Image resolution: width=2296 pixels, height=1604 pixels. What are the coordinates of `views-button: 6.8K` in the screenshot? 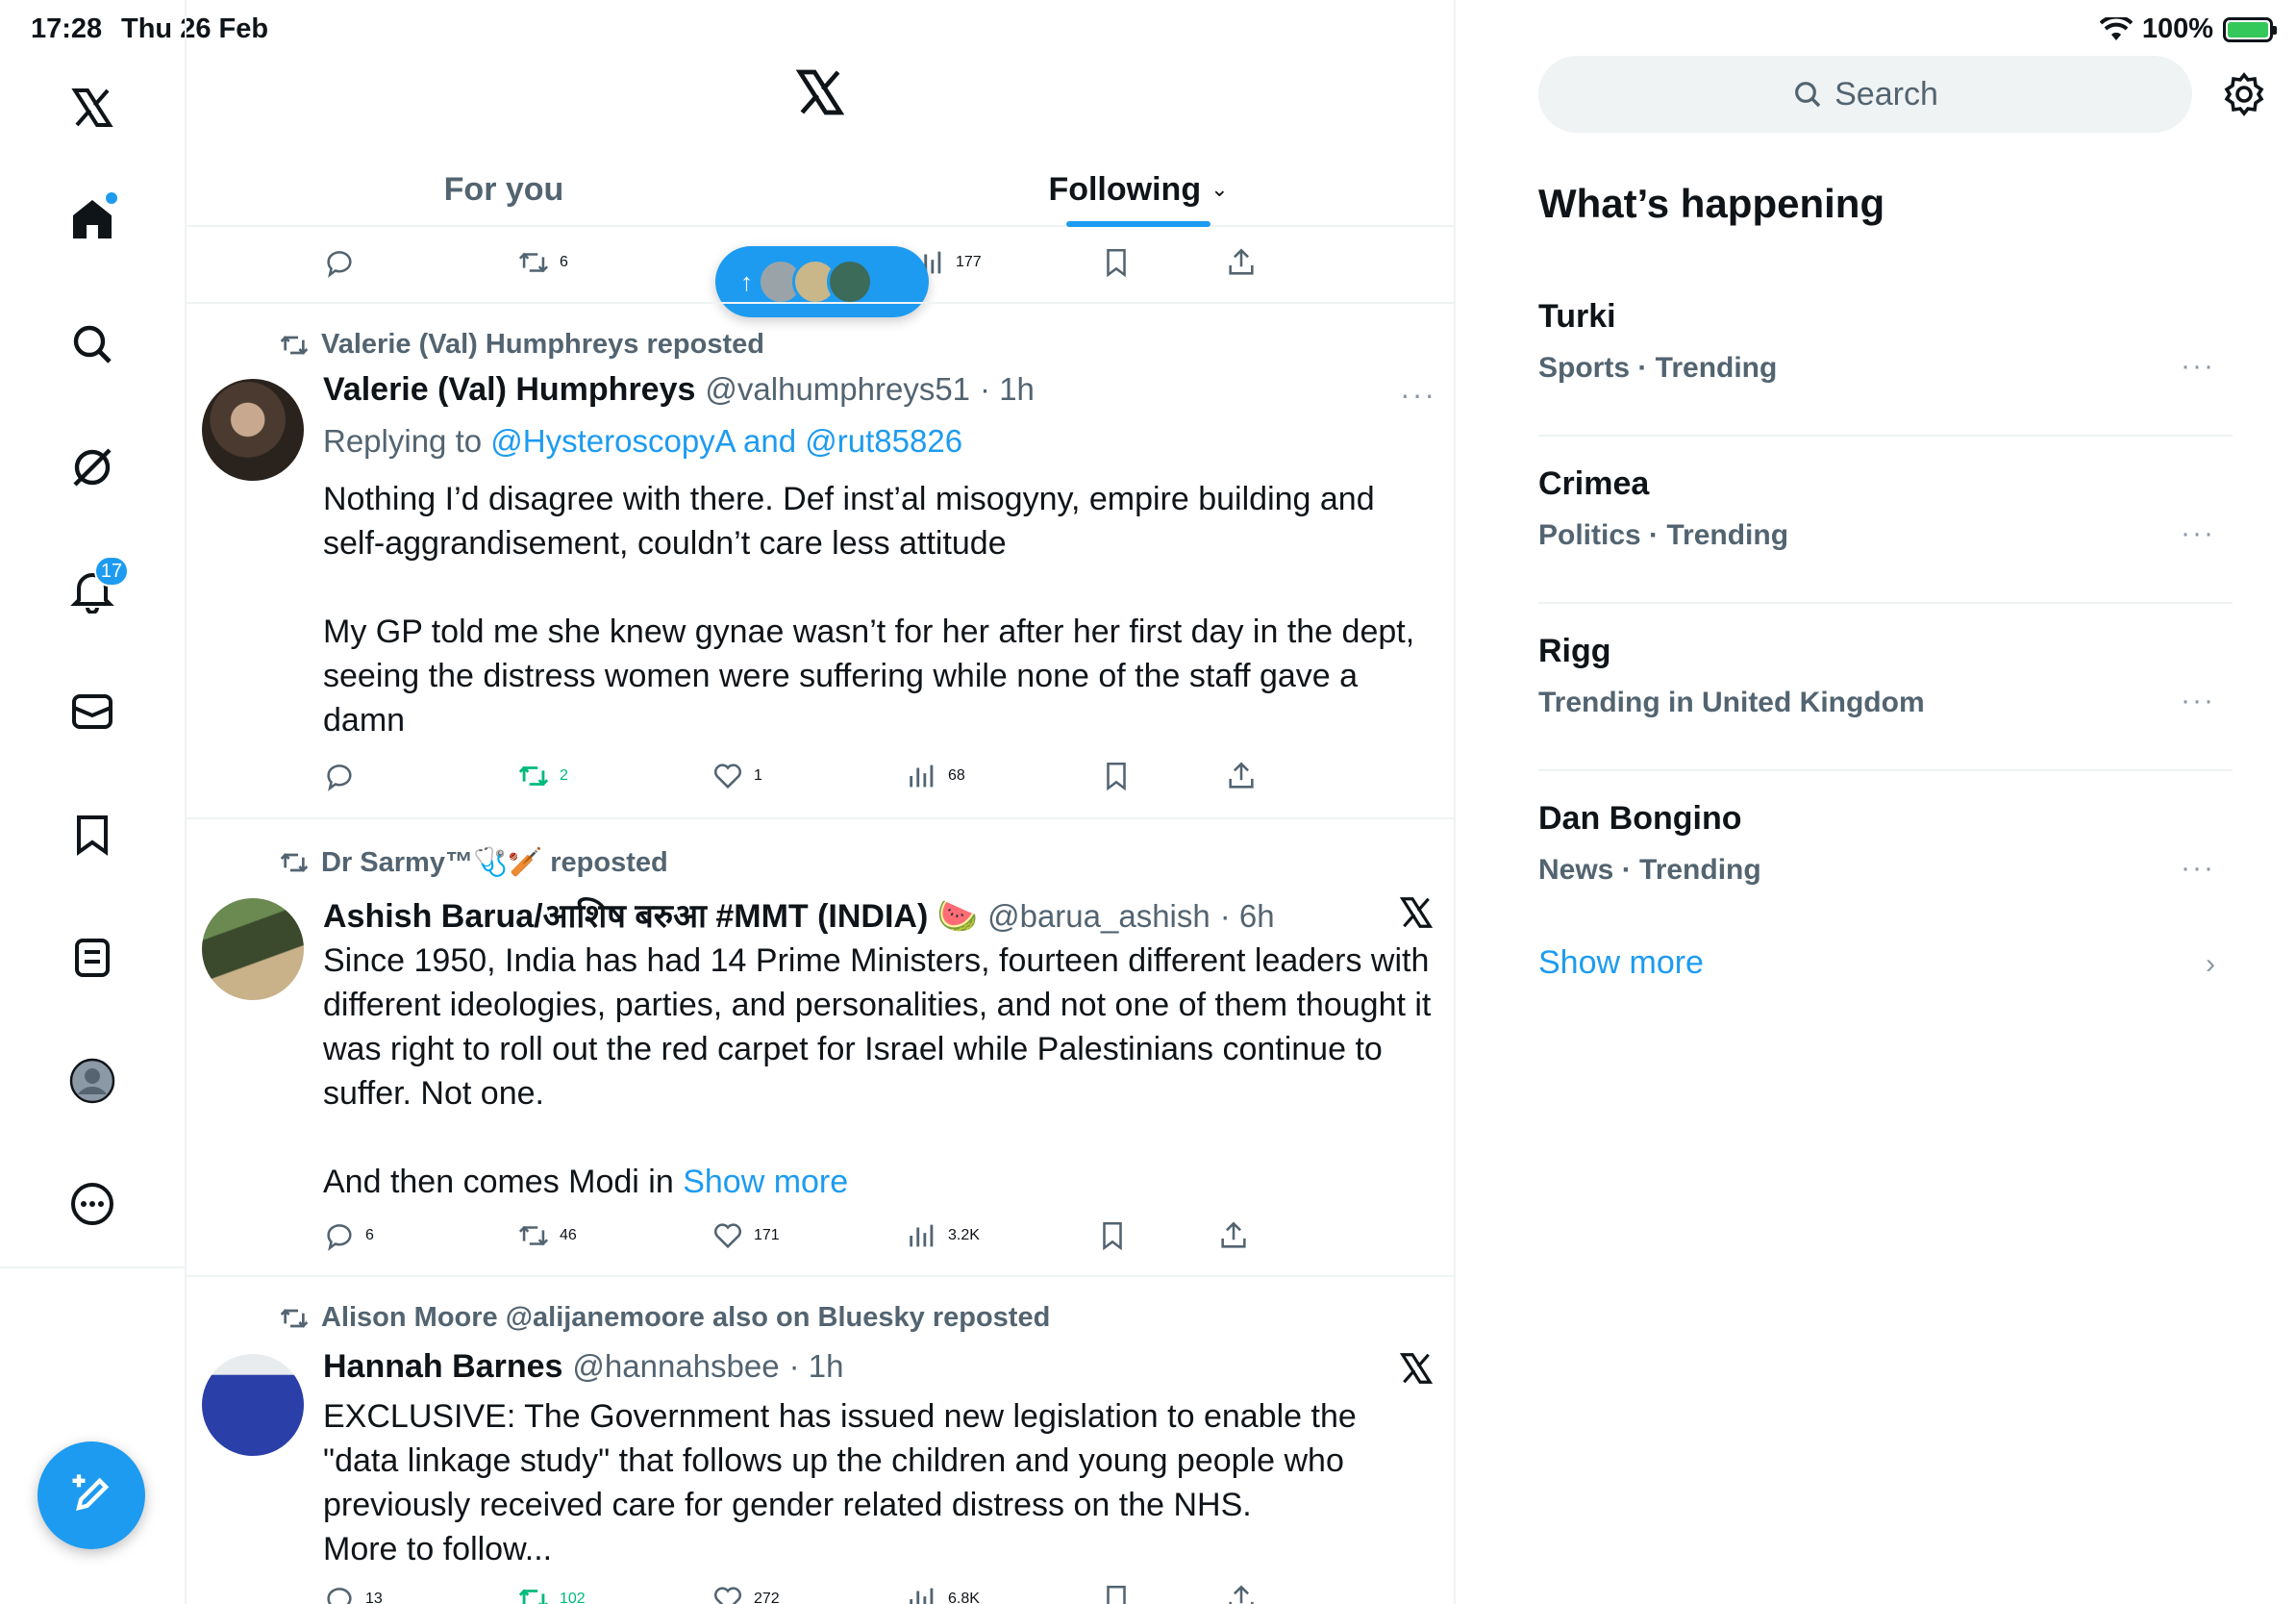 It's located at (943, 1593).